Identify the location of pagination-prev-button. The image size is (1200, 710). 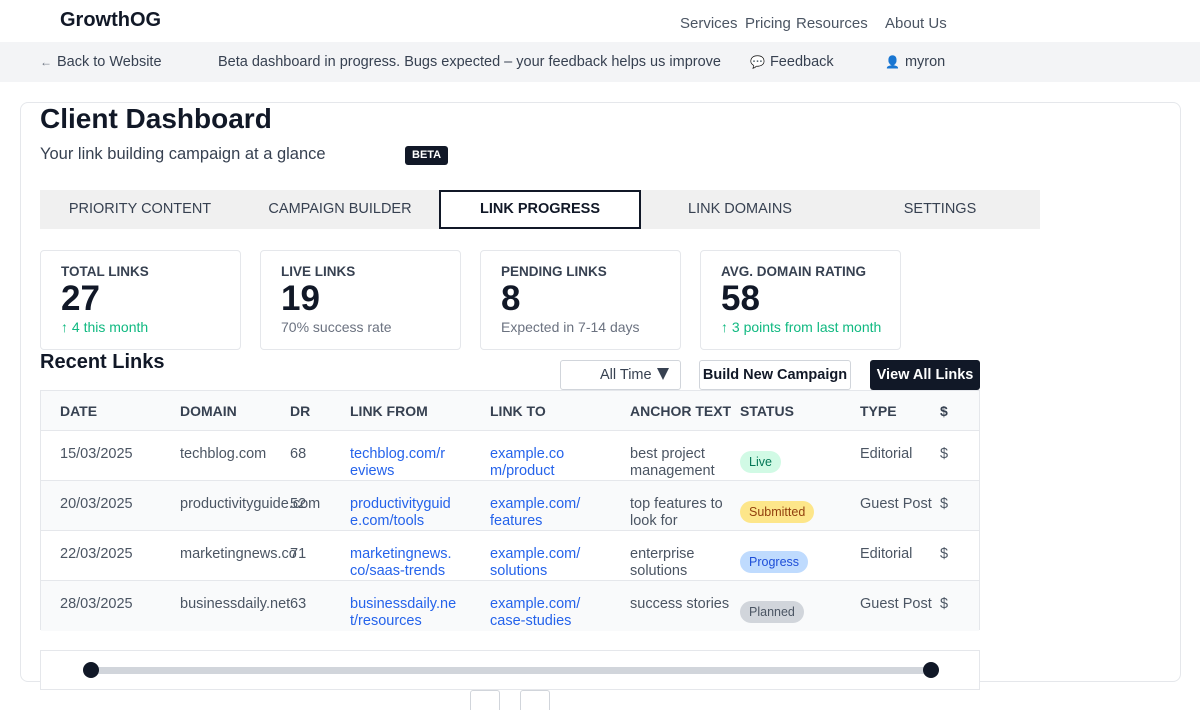
(485, 700).